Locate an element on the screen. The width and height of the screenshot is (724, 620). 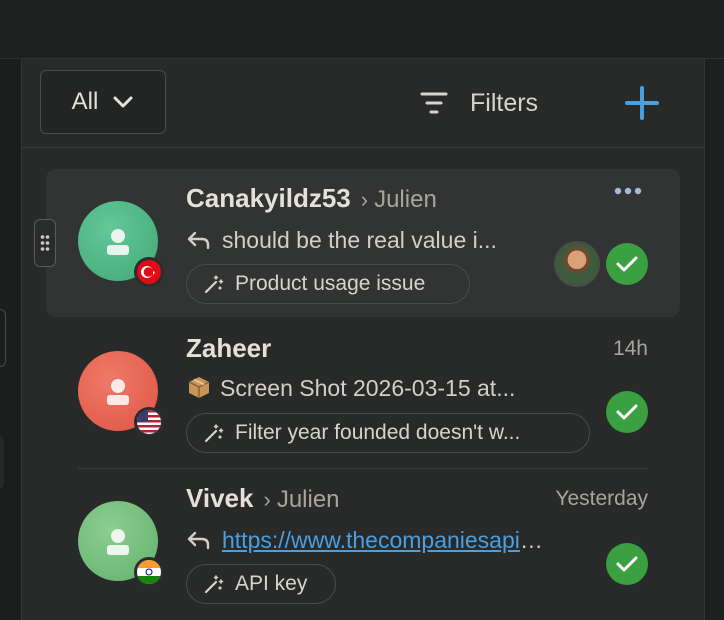
contact-name: Vivek › Julien is located at coordinates (263, 498).